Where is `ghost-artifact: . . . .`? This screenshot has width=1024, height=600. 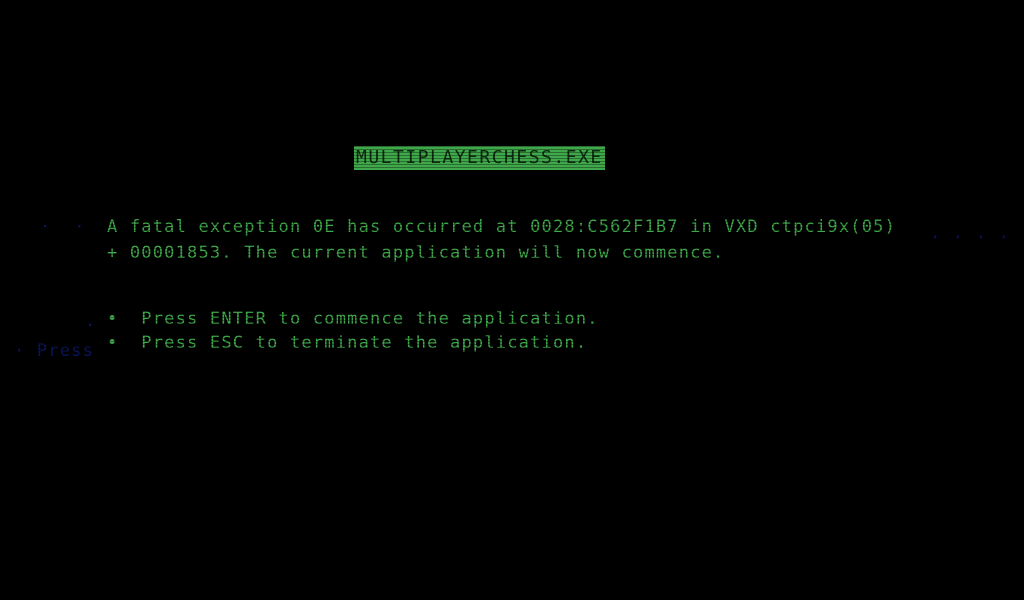
ghost-artifact: . . . . is located at coordinates (970, 233).